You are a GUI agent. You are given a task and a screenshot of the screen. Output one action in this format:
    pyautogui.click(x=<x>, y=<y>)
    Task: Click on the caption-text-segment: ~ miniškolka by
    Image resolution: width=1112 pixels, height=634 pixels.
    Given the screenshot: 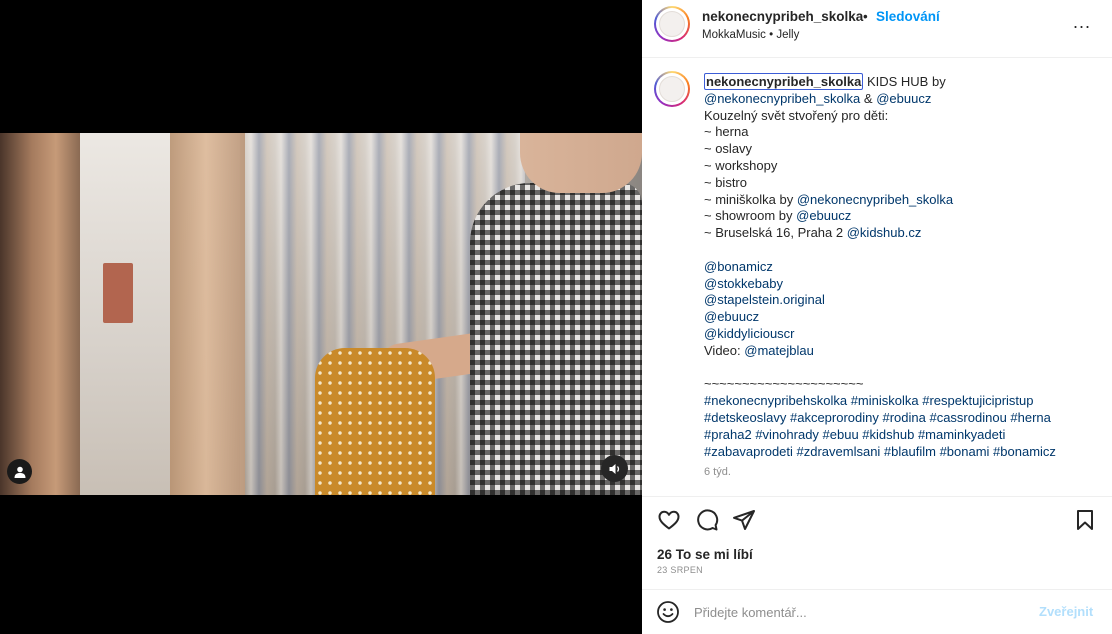 What is the action you would take?
    pyautogui.click(x=750, y=199)
    